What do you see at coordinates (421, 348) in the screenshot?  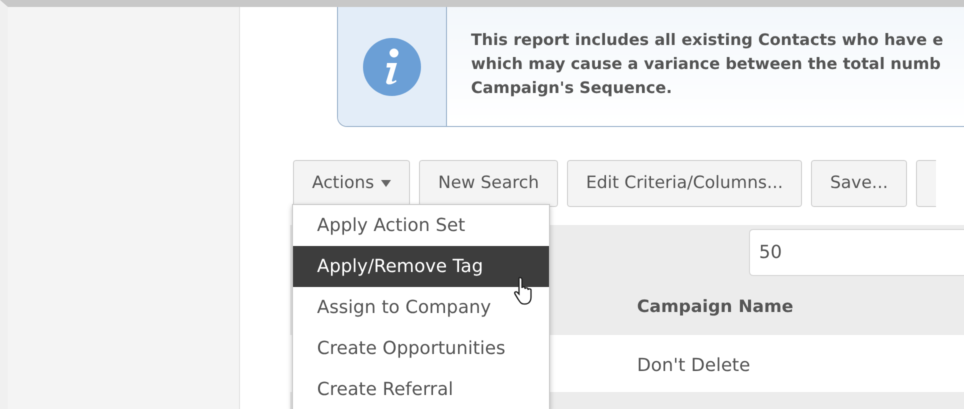 I see `menu-item: Create Opportunities` at bounding box center [421, 348].